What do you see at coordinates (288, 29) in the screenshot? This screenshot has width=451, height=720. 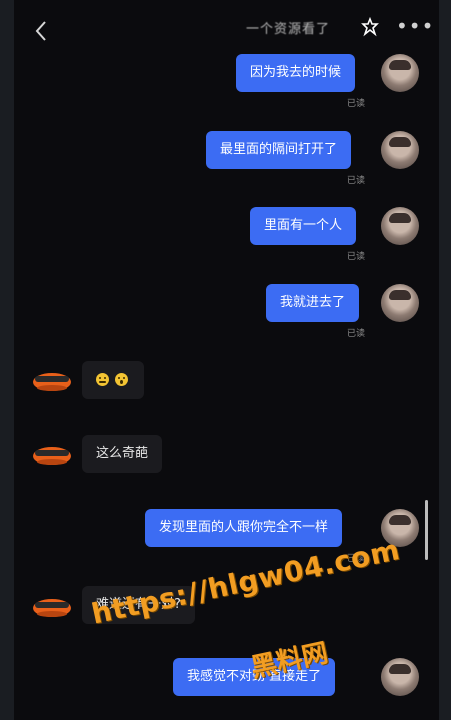 I see `chat-title: 一个资源看了` at bounding box center [288, 29].